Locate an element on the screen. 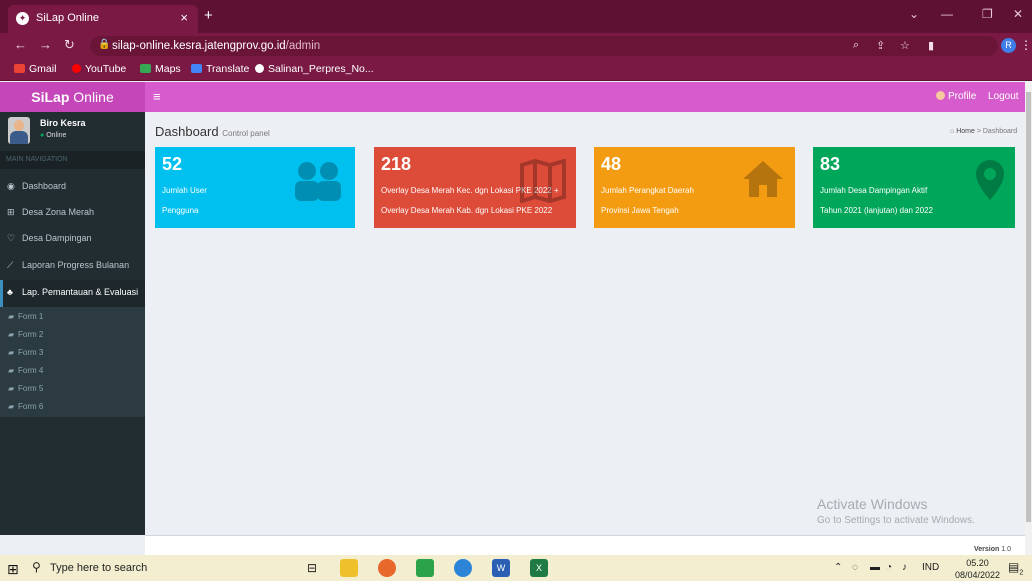 This screenshot has width=1032, height=581. dashboard-icon: ◉ is located at coordinates (11, 186).